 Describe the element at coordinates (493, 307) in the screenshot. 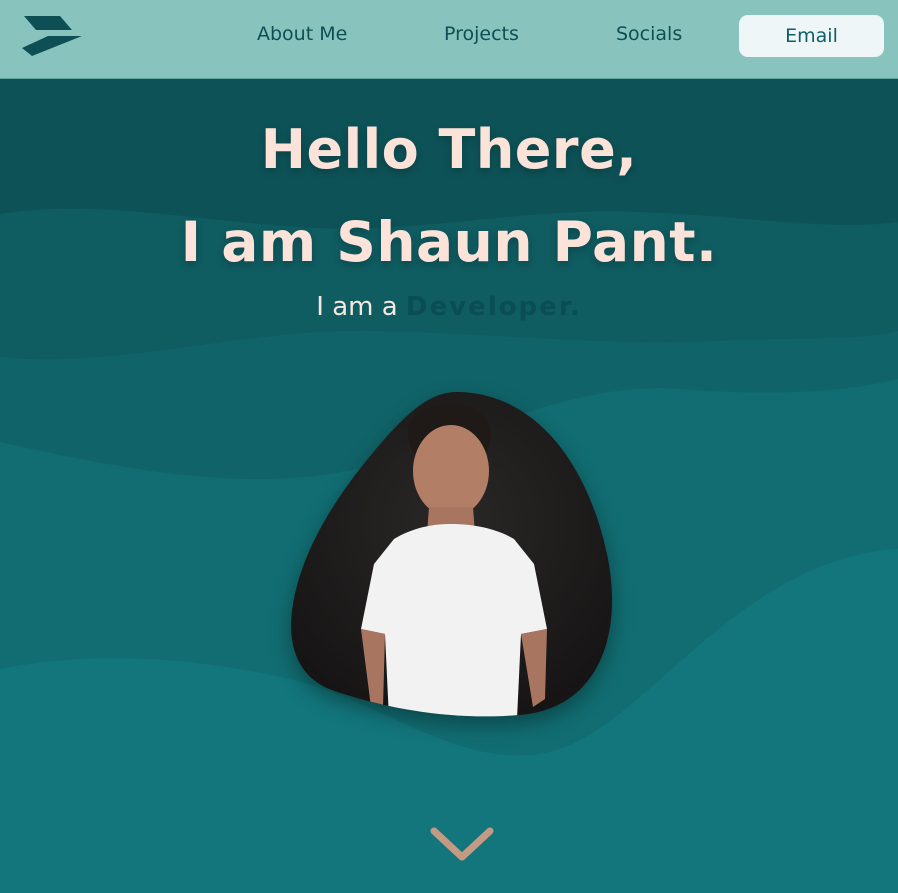

I see `role-text: Developer.` at that location.